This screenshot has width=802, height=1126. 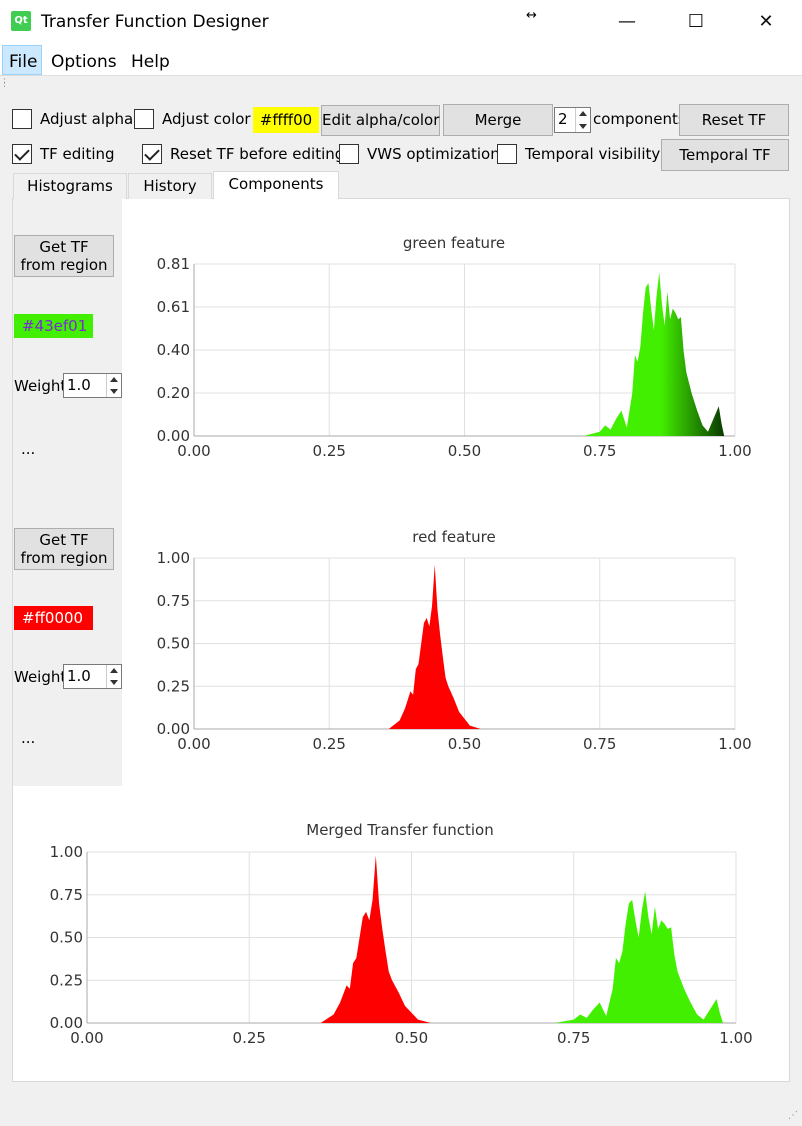 I want to click on y-tick-label: 0.61, so click(x=173, y=307).